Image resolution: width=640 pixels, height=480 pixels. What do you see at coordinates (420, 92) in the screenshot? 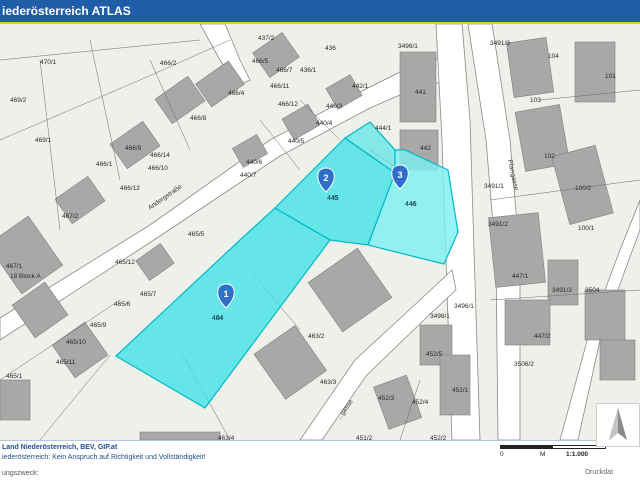
I see `parcel-label: 441` at bounding box center [420, 92].